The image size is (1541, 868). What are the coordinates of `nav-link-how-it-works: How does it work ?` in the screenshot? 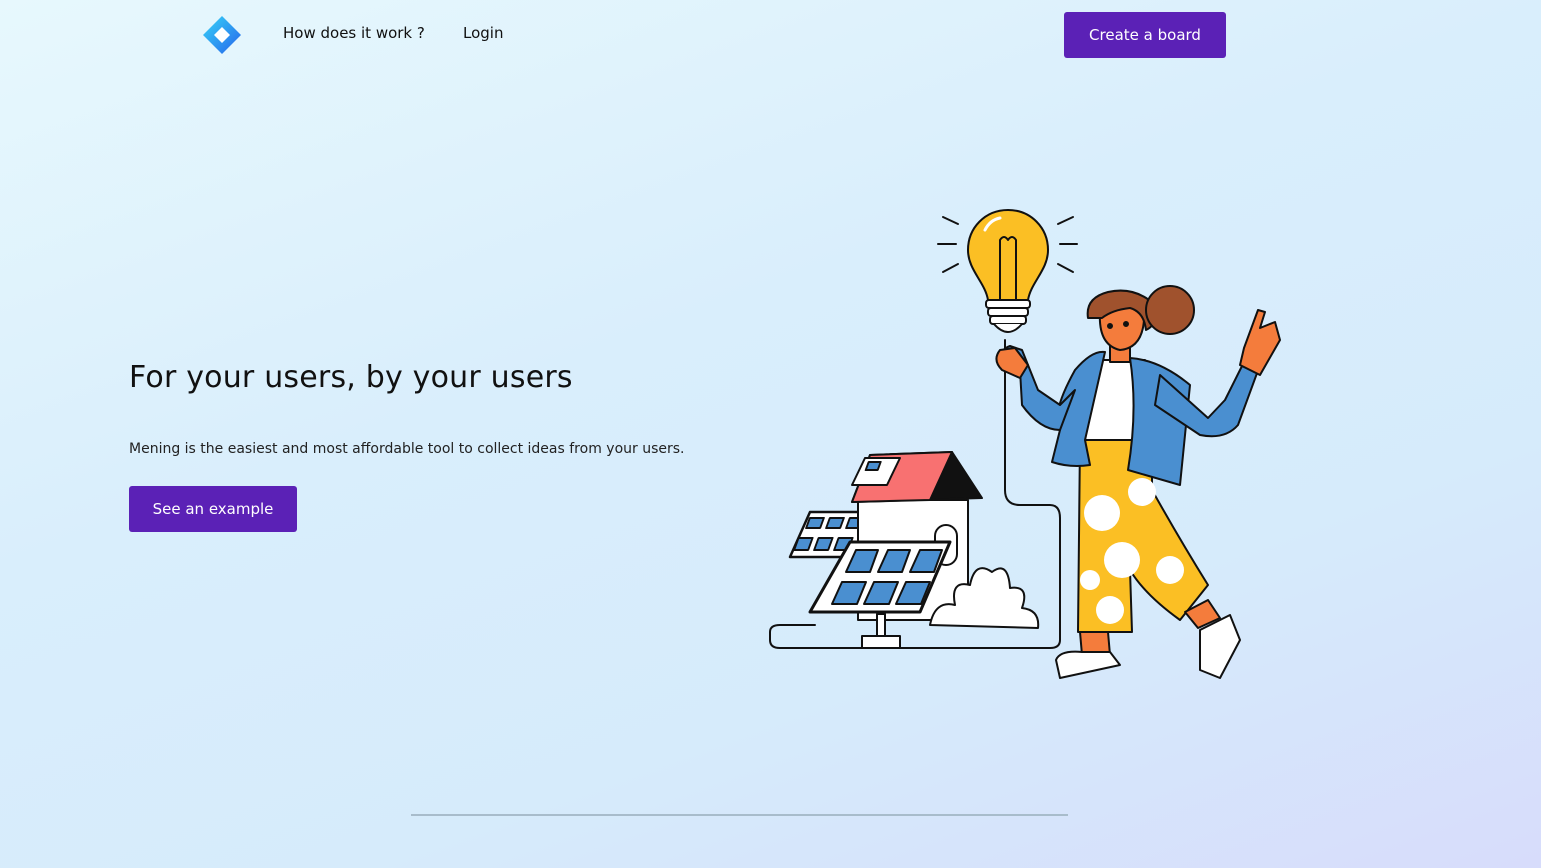 It's located at (354, 33).